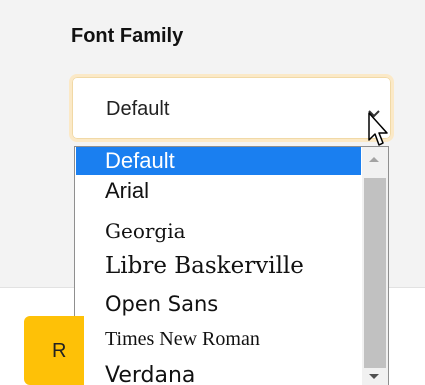  I want to click on scroll-up-arrow-icon, so click(374, 159).